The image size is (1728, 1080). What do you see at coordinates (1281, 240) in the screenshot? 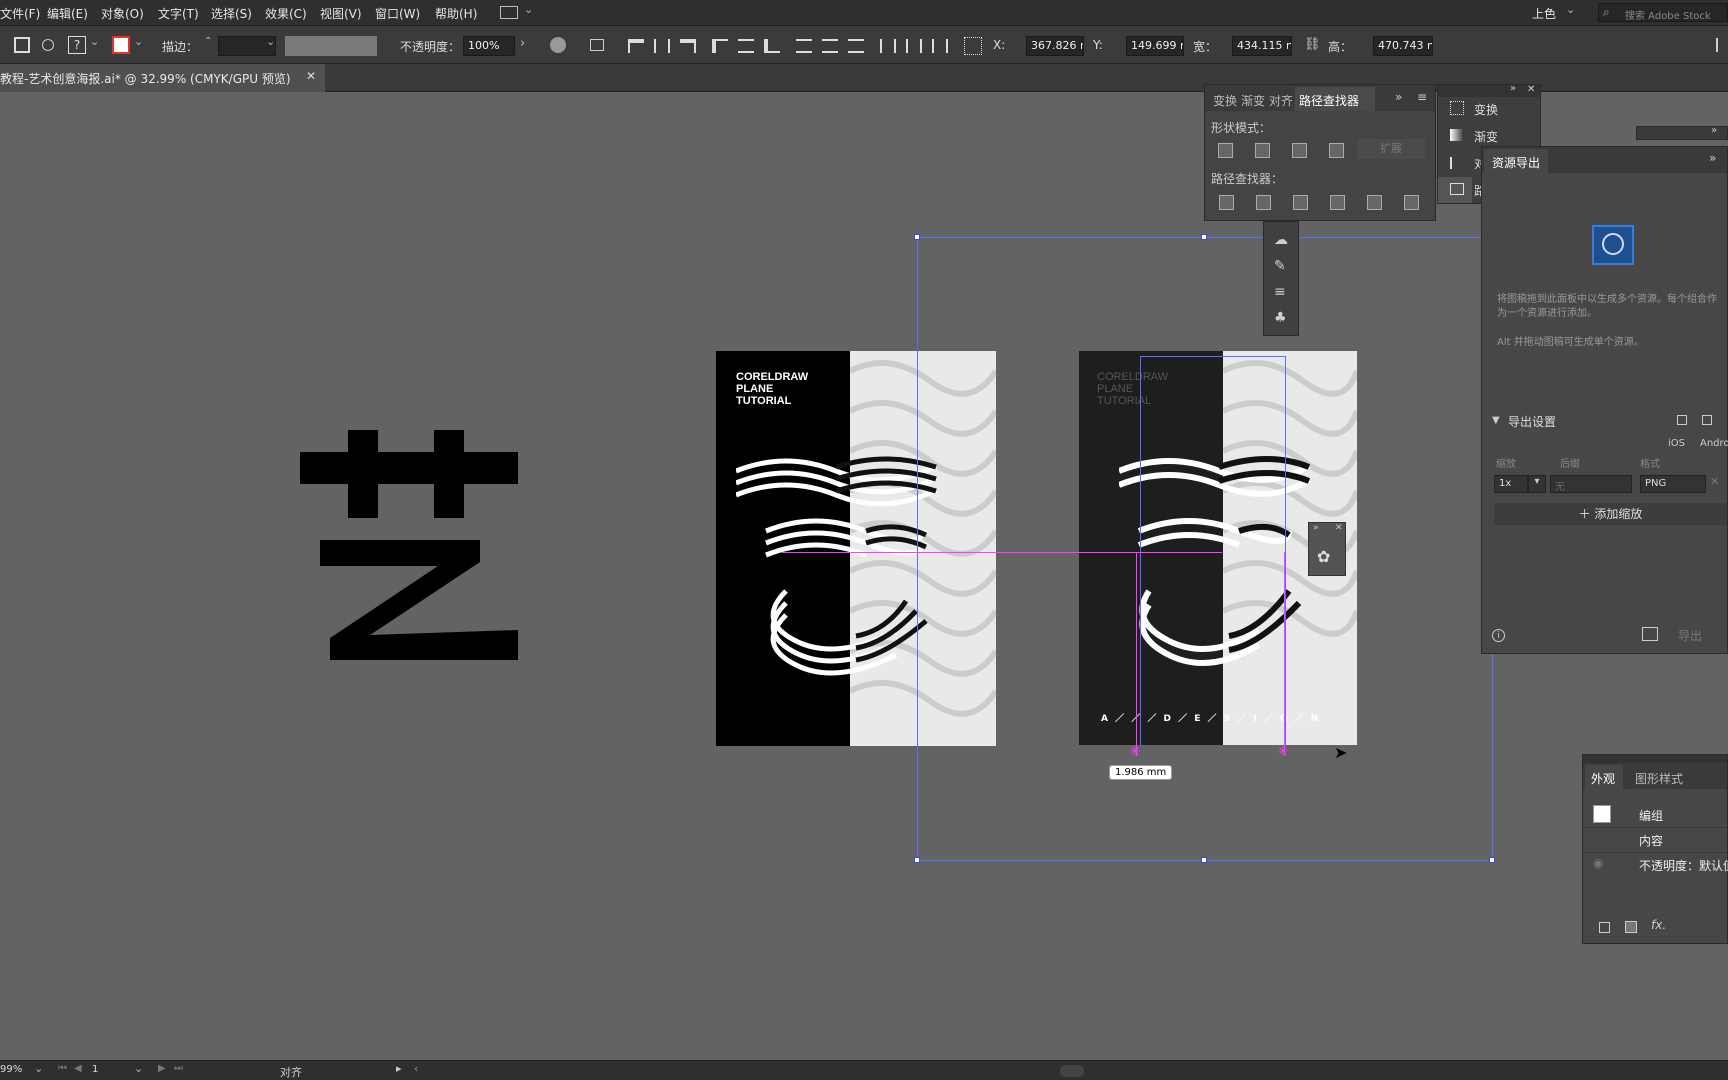
I see `cc-libraries-icon: ☁` at bounding box center [1281, 240].